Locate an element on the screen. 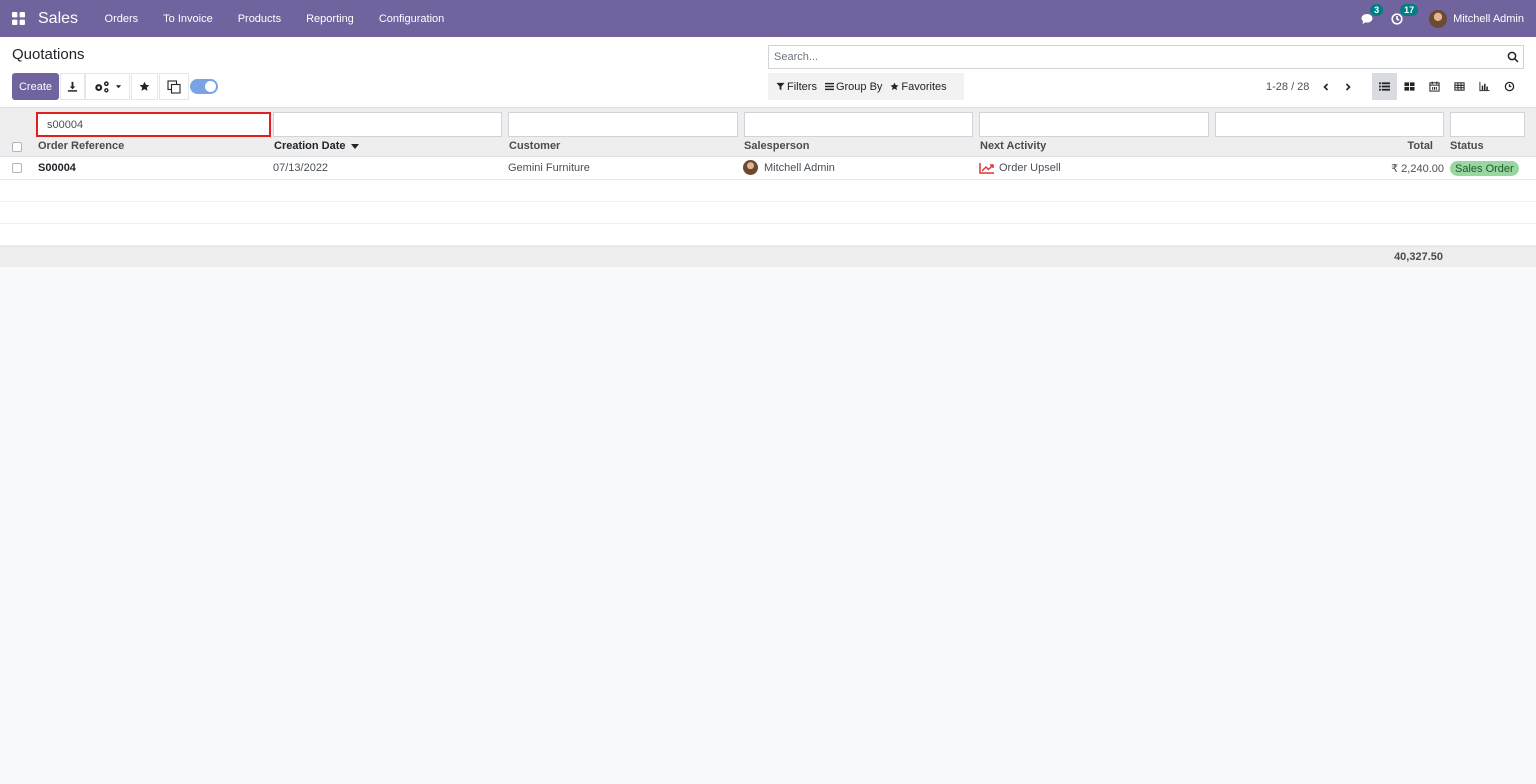  calendar-view-button is located at coordinates (1434, 86).